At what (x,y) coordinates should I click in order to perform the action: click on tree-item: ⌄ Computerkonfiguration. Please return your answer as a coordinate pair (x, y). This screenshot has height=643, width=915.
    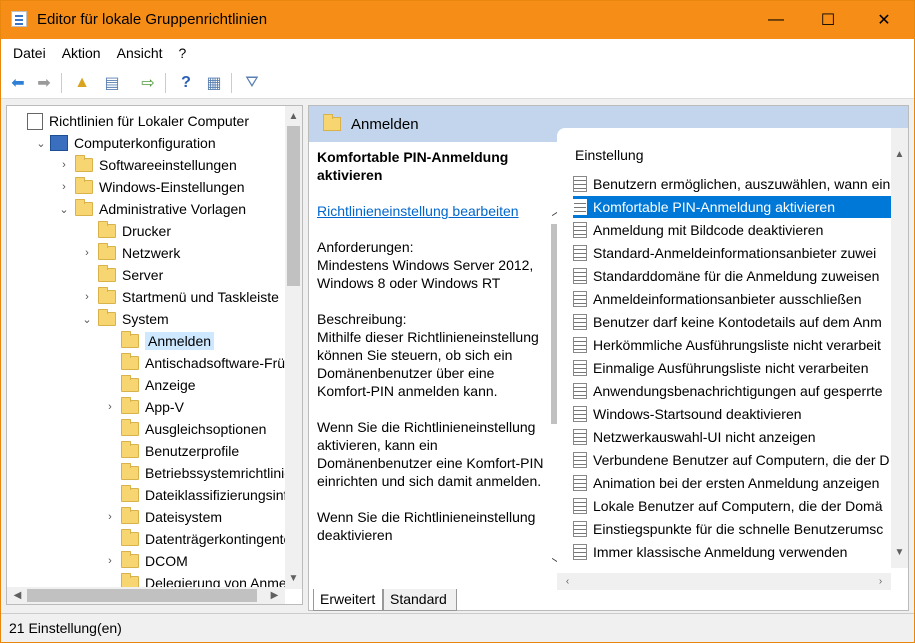
    Looking at the image, I should click on (125, 143).